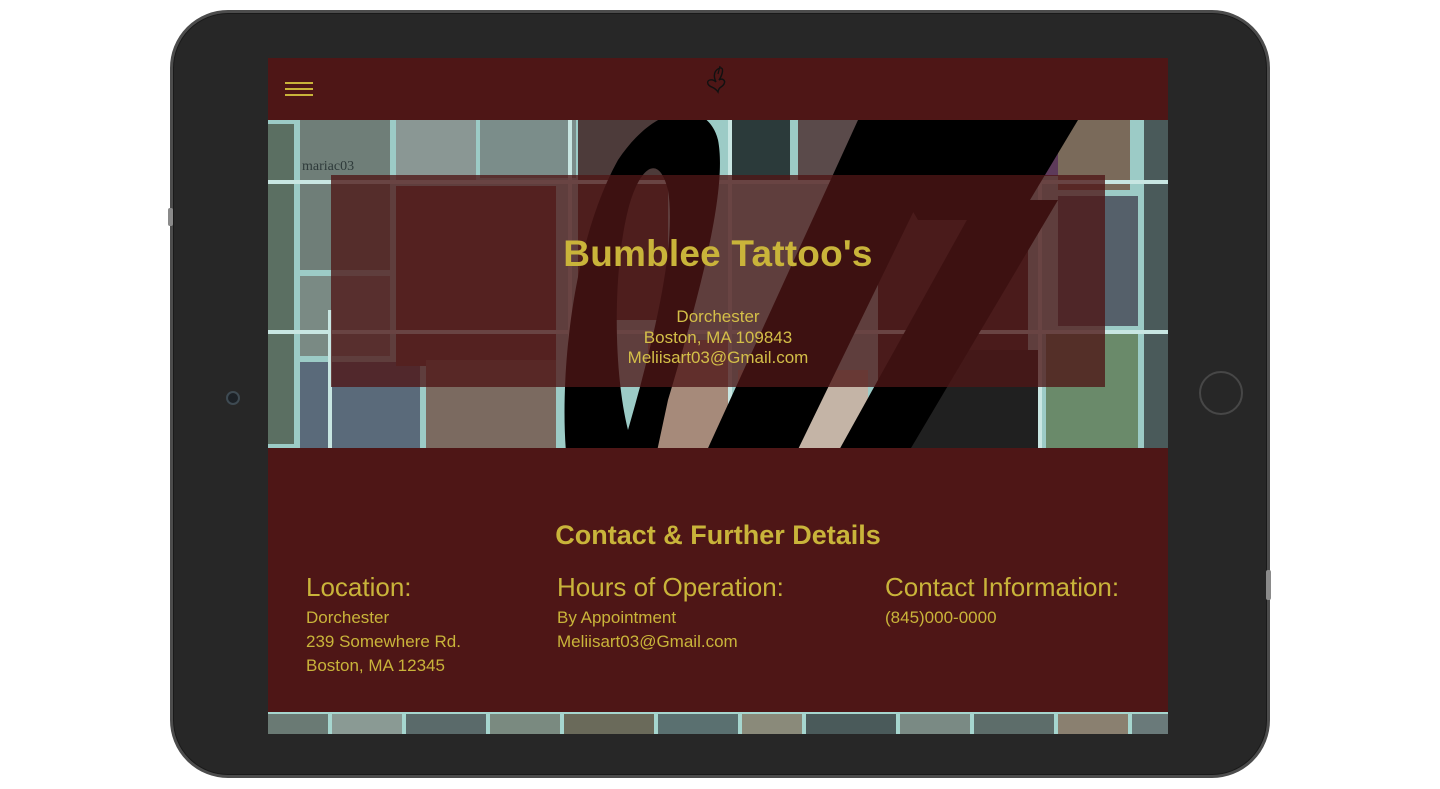 Image resolution: width=1440 pixels, height=789 pixels. Describe the element at coordinates (1268, 585) in the screenshot. I see `side-button` at that location.